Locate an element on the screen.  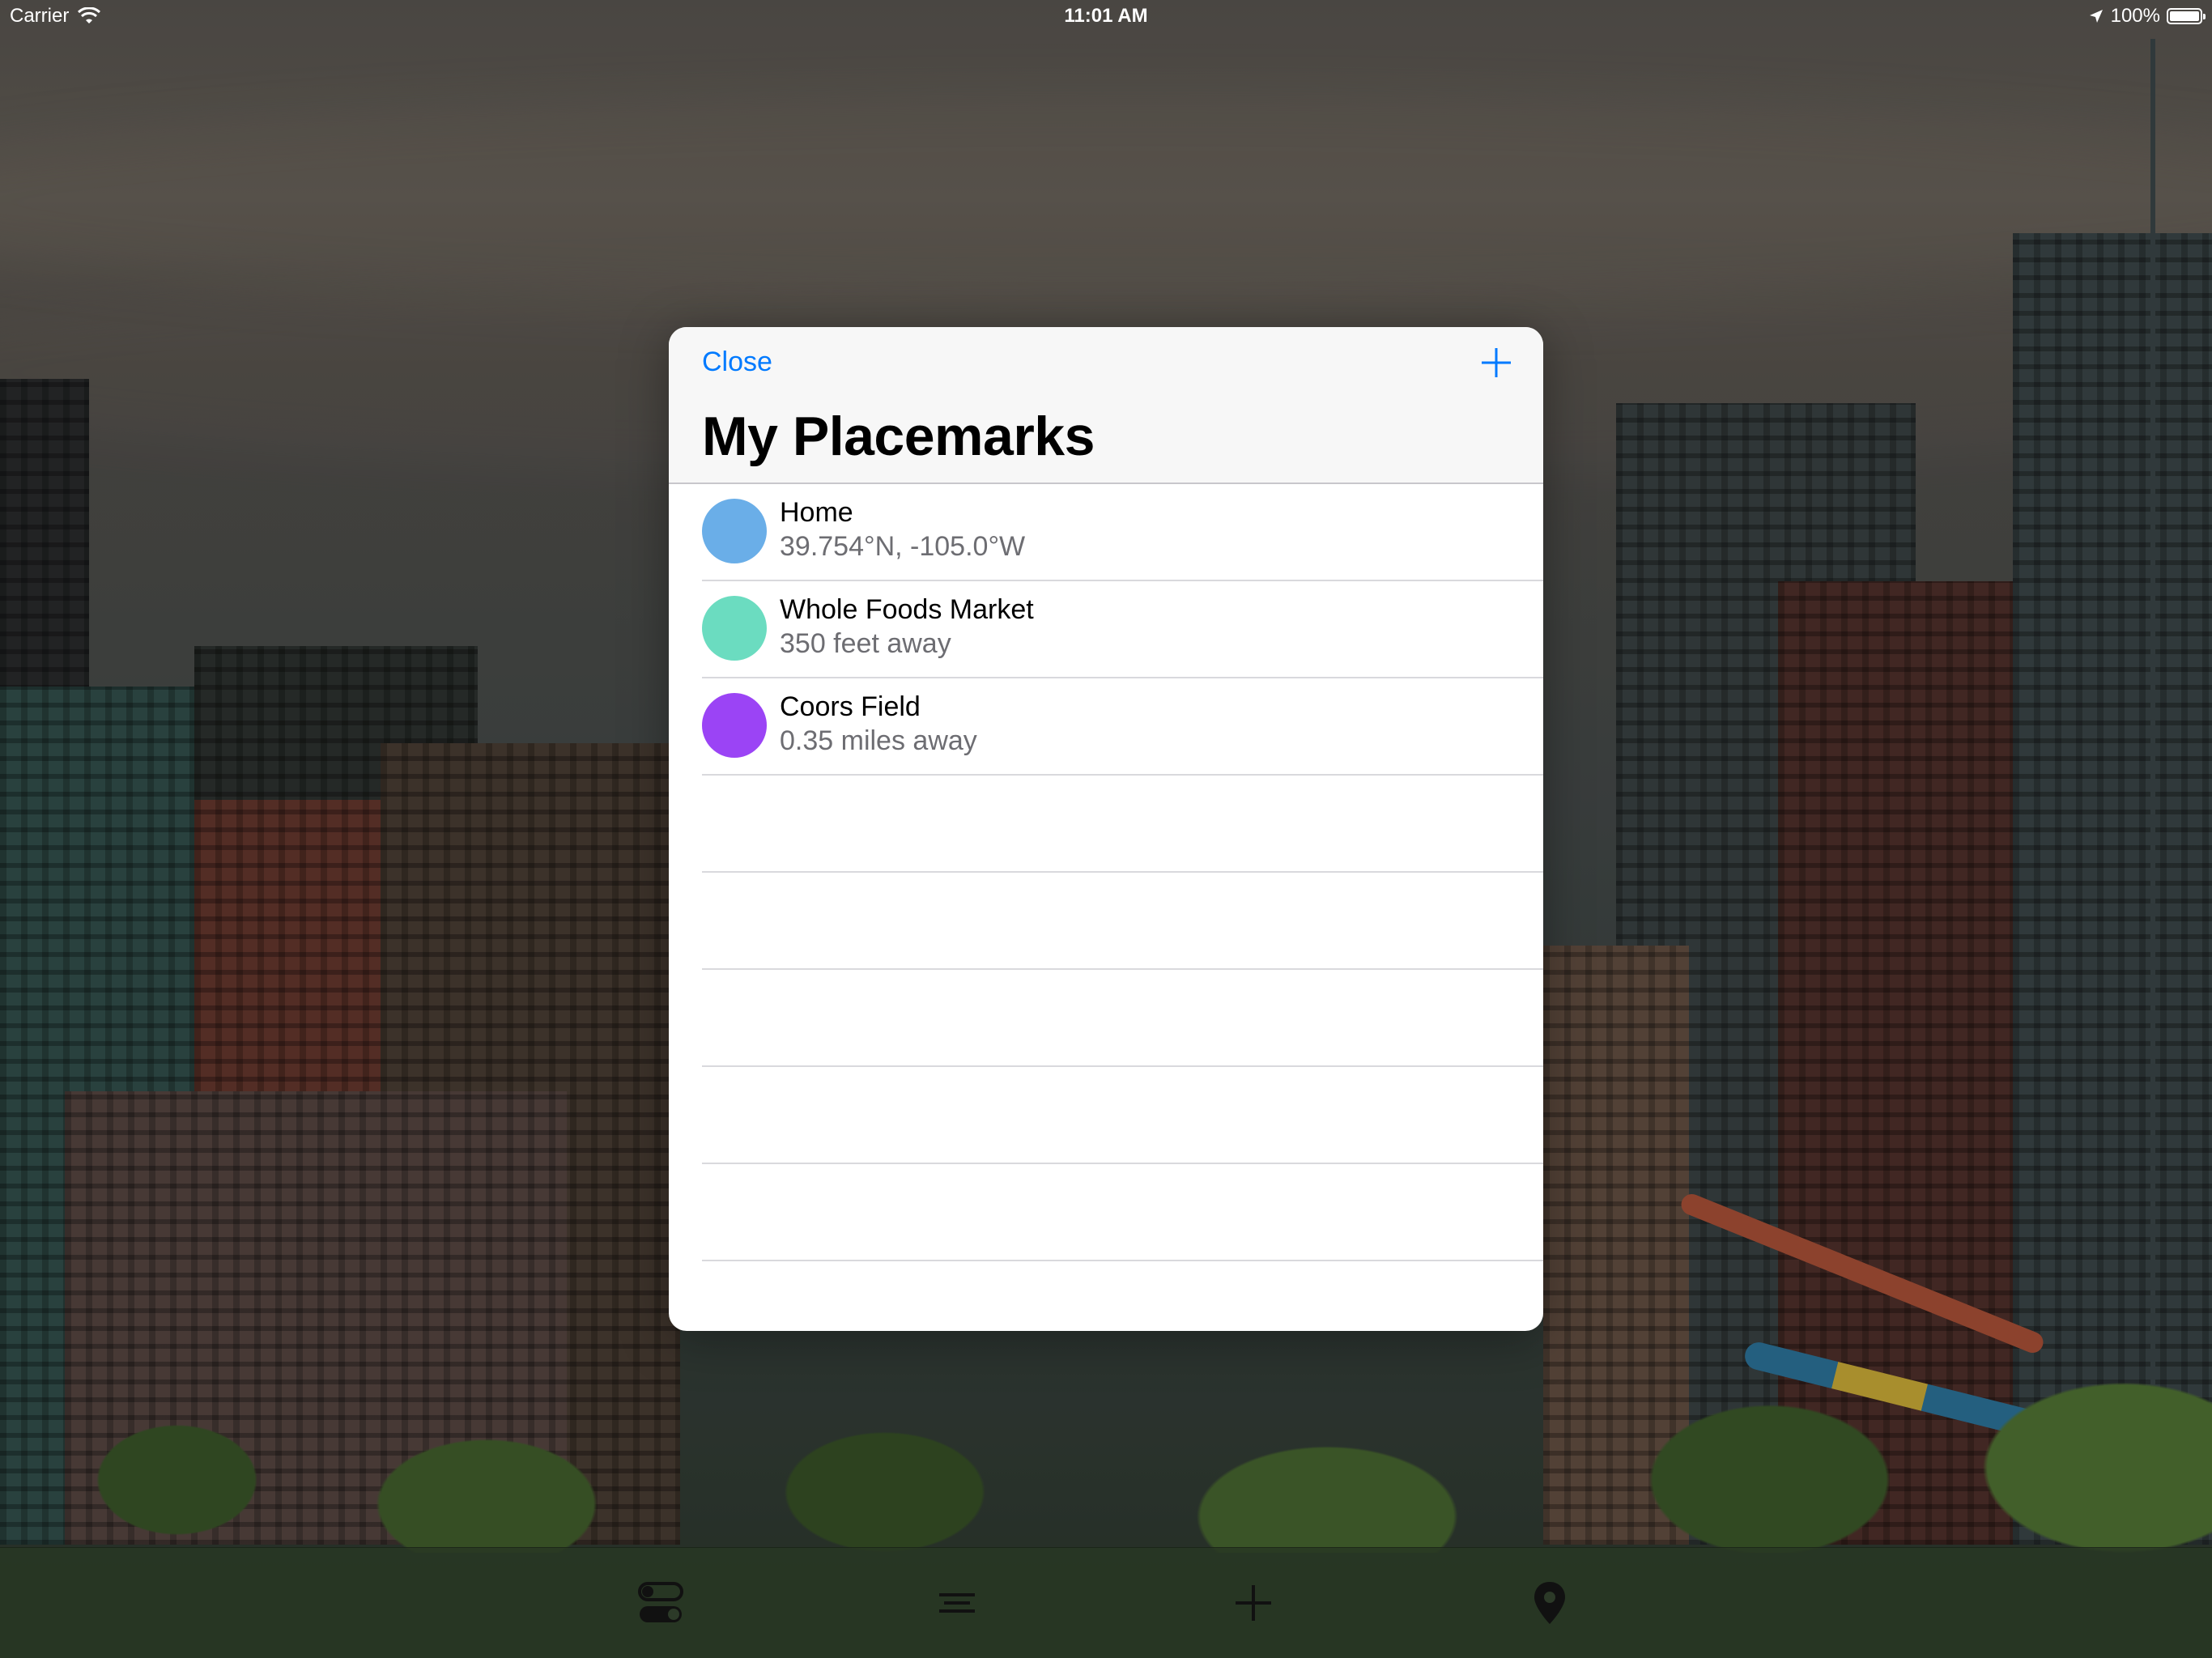
plus-icon is located at coordinates (1253, 1603).